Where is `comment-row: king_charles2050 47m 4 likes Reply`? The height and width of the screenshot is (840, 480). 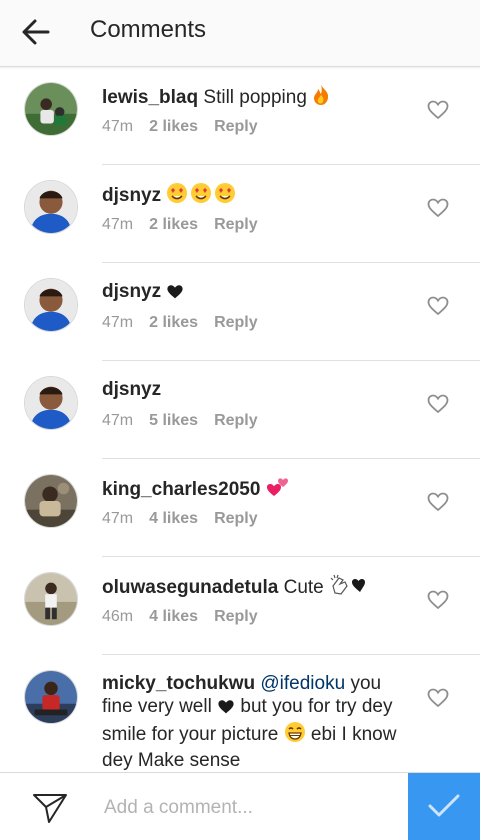 comment-row: king_charles2050 47m 4 likes Reply is located at coordinates (240, 508).